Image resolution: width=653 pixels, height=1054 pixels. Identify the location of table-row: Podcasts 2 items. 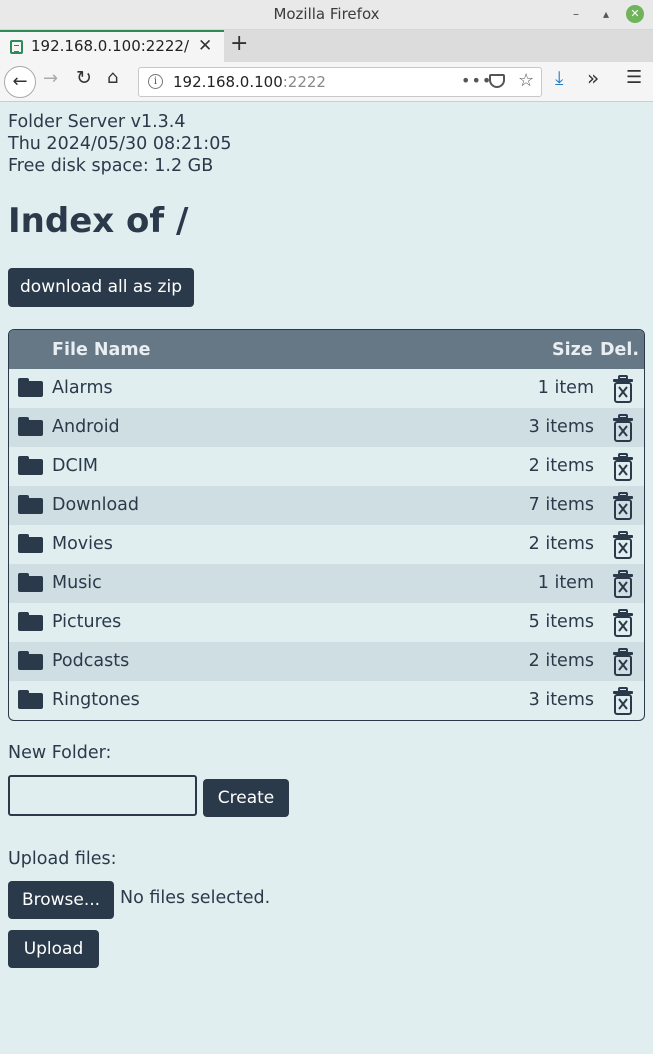
(326, 661).